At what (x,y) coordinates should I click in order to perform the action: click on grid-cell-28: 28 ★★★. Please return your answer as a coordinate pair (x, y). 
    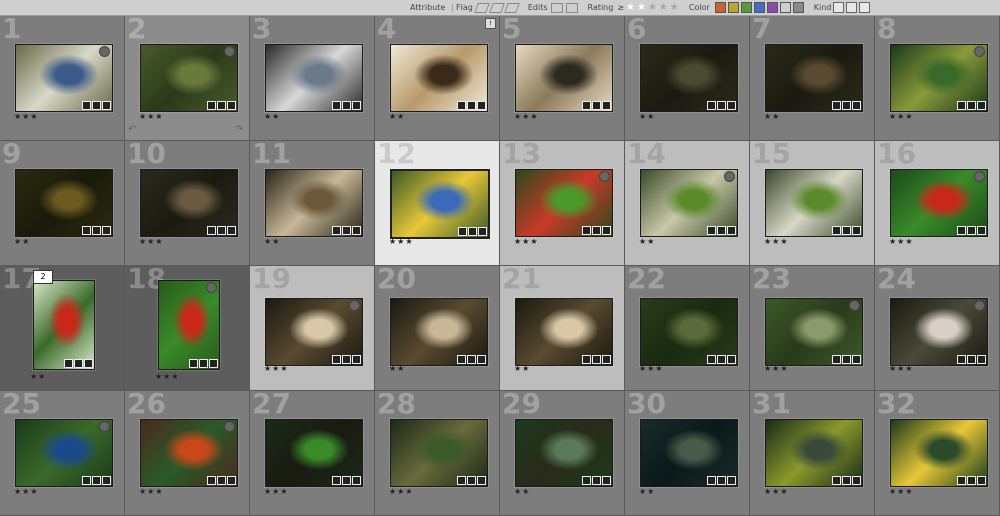
    Looking at the image, I should click on (437, 453).